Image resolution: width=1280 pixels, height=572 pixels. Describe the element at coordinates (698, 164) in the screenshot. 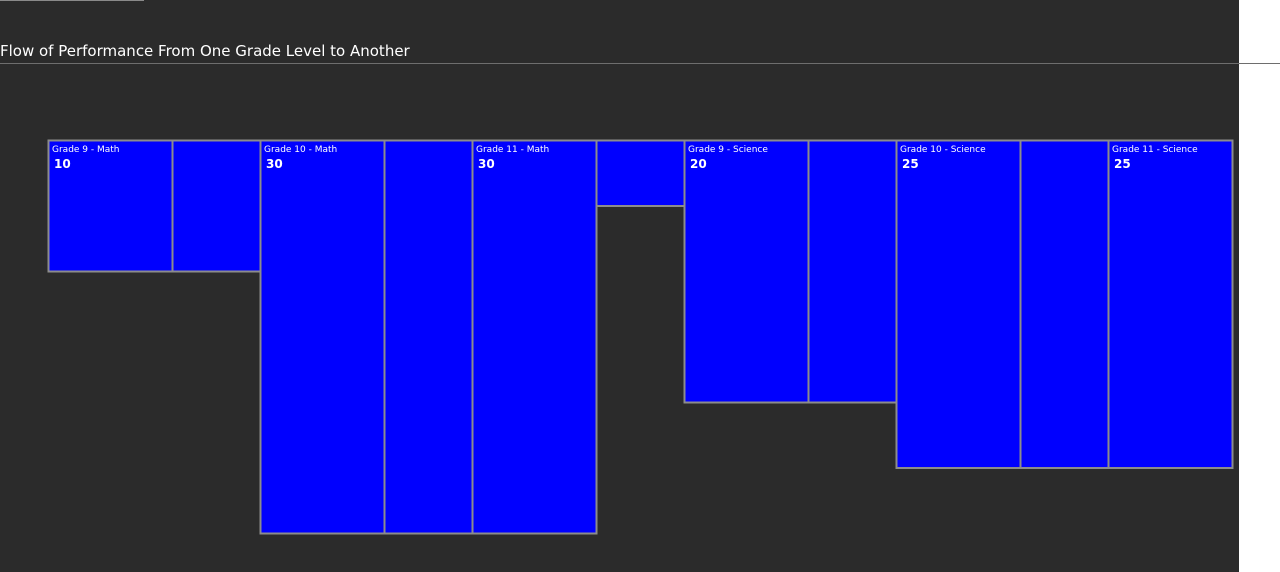

I see `bar-value-label: 20` at that location.